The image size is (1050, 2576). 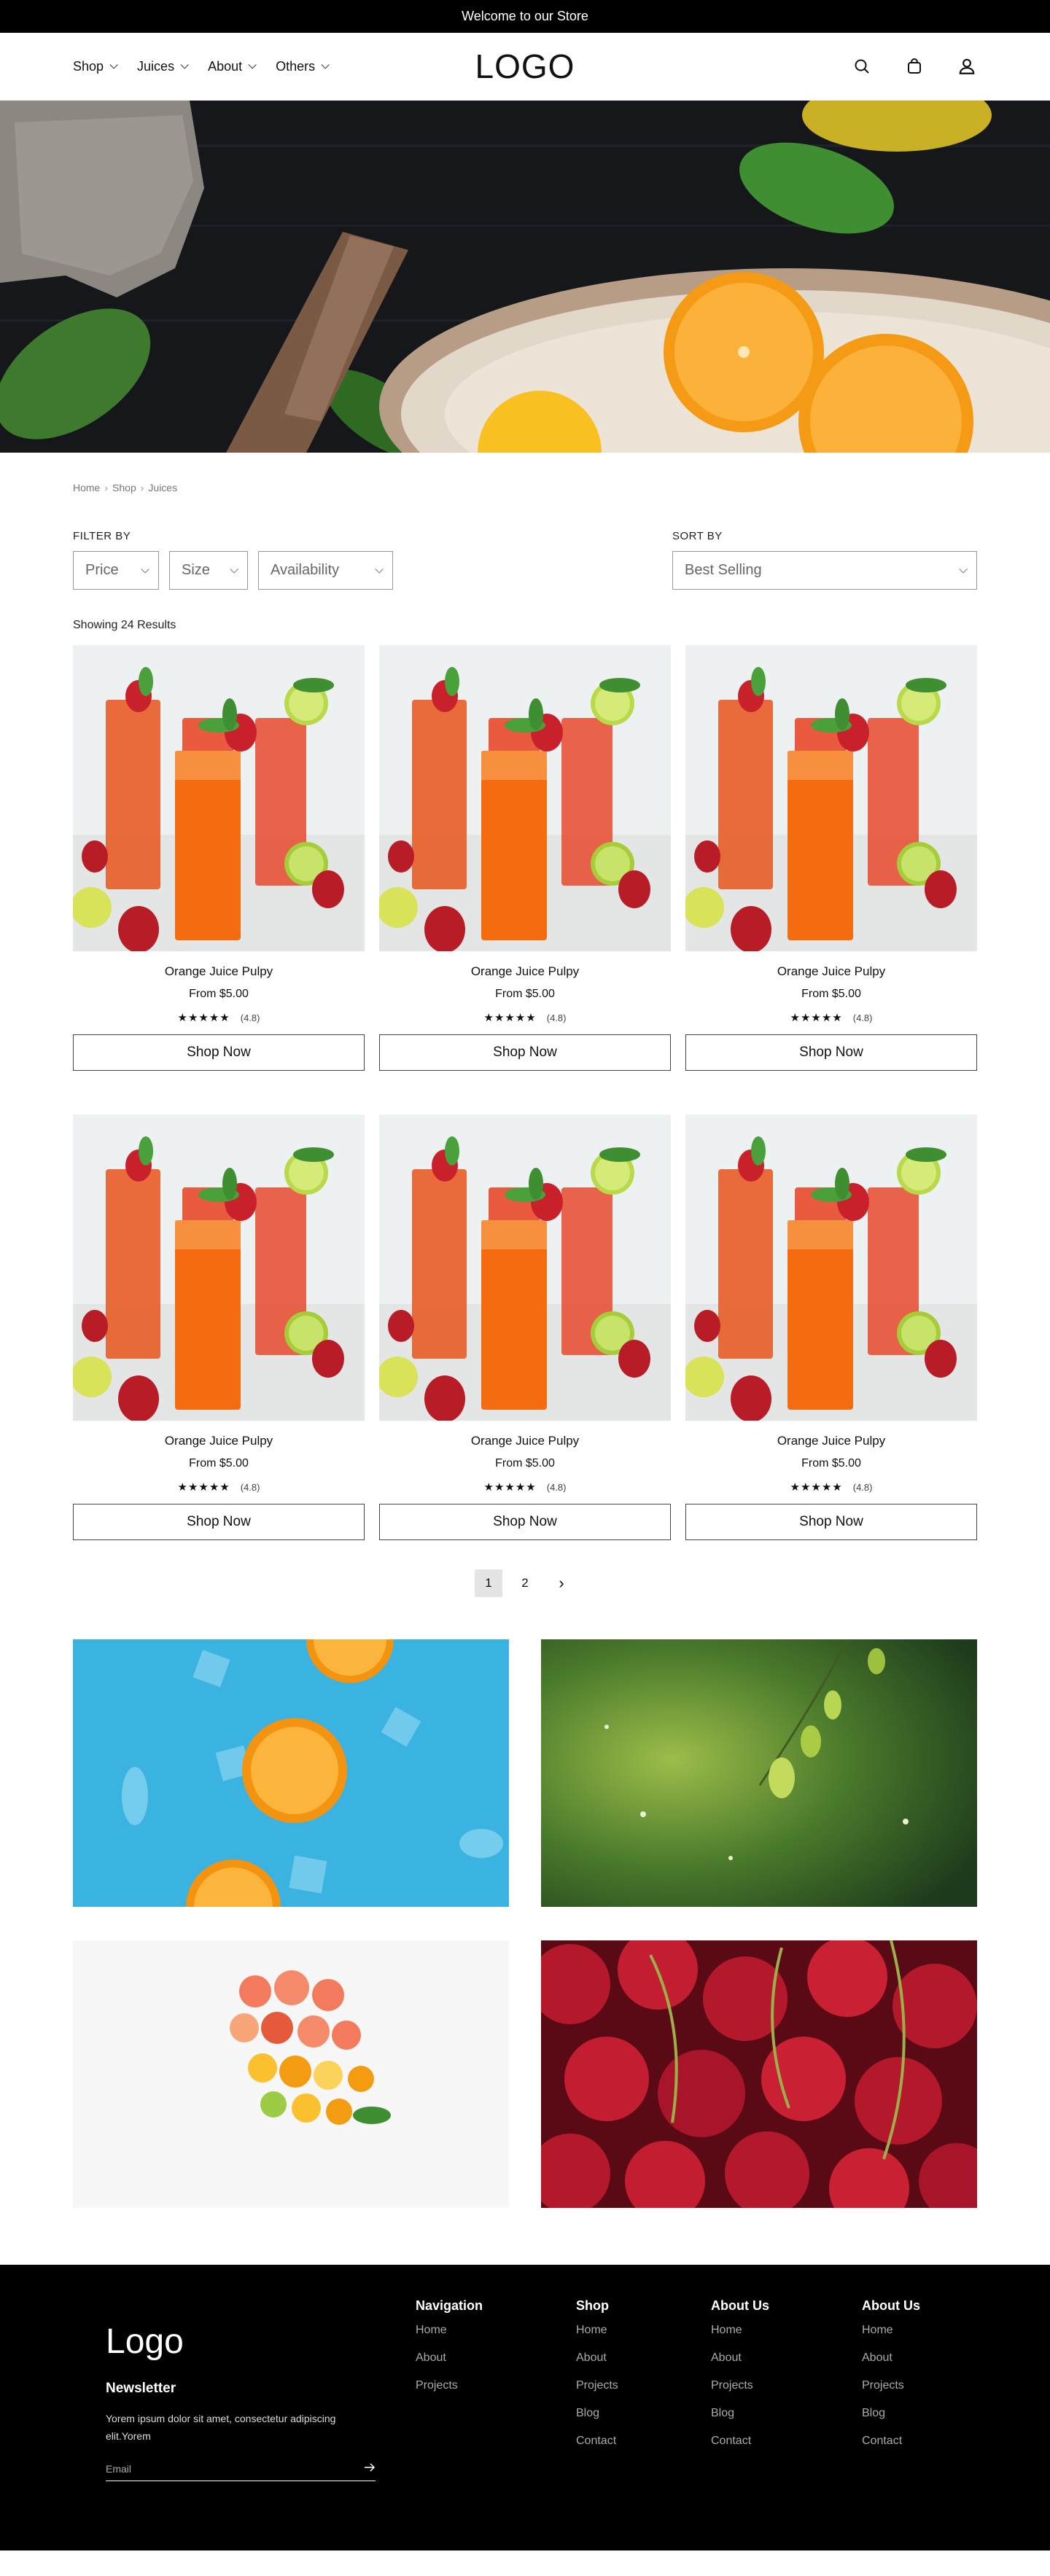 I want to click on nav-item-about: About, so click(x=232, y=66).